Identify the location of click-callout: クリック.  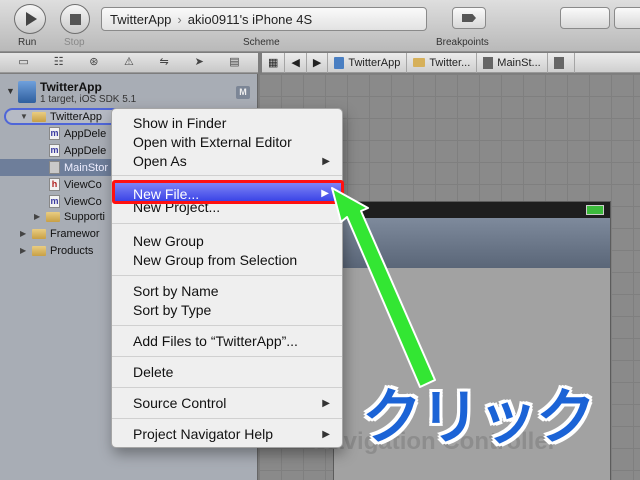
(479, 418).